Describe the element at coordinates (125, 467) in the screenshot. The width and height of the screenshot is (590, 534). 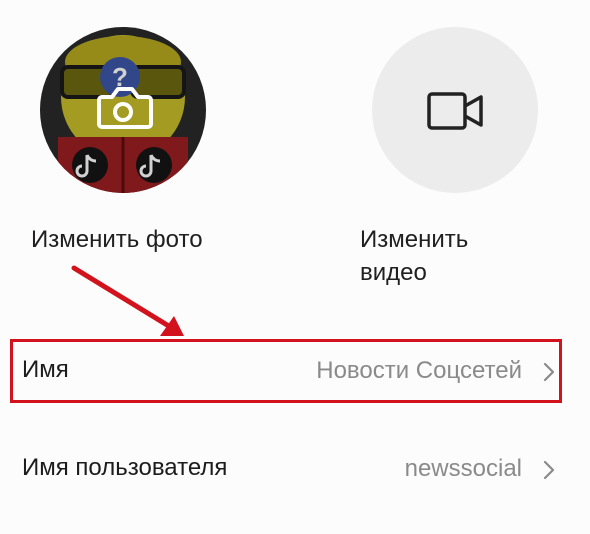
I see `username-label: Имя пользователя` at that location.